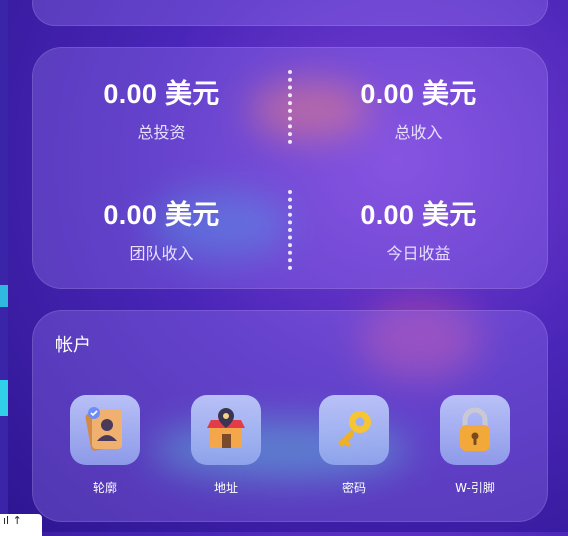 The height and width of the screenshot is (536, 568). Describe the element at coordinates (161, 253) in the screenshot. I see `stat-label: 团队收入` at that location.